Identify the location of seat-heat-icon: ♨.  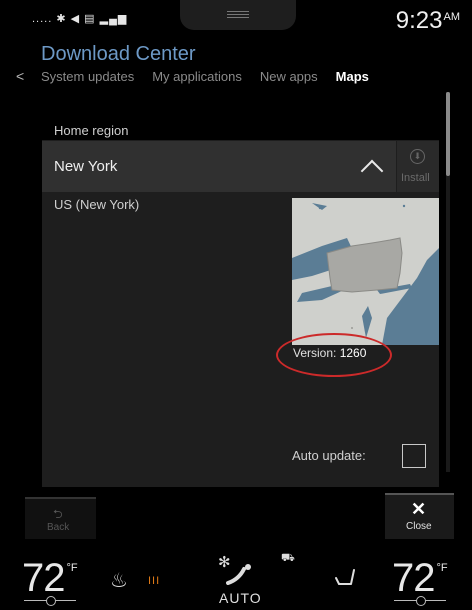
(119, 580).